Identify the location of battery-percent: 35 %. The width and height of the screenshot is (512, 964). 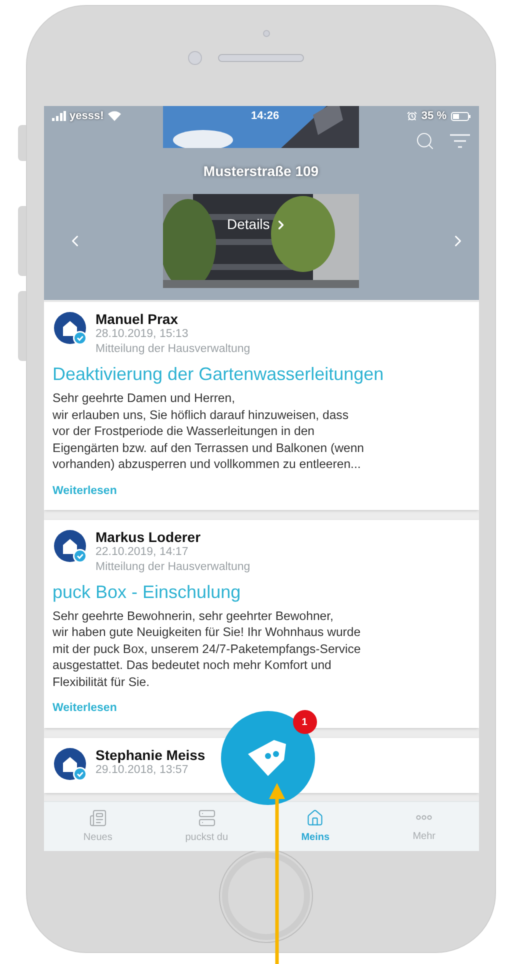
(433, 116).